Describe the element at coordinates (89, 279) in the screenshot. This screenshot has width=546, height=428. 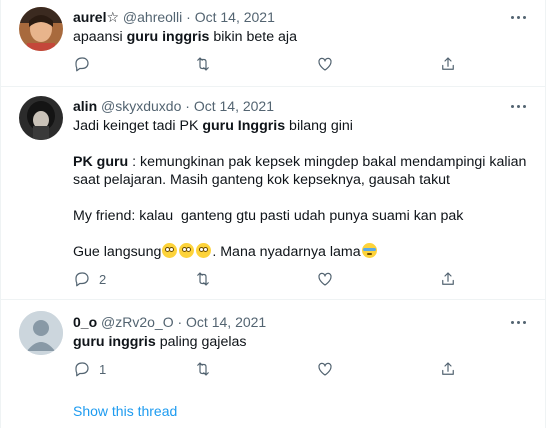
I see `reply-button: 2` at that location.